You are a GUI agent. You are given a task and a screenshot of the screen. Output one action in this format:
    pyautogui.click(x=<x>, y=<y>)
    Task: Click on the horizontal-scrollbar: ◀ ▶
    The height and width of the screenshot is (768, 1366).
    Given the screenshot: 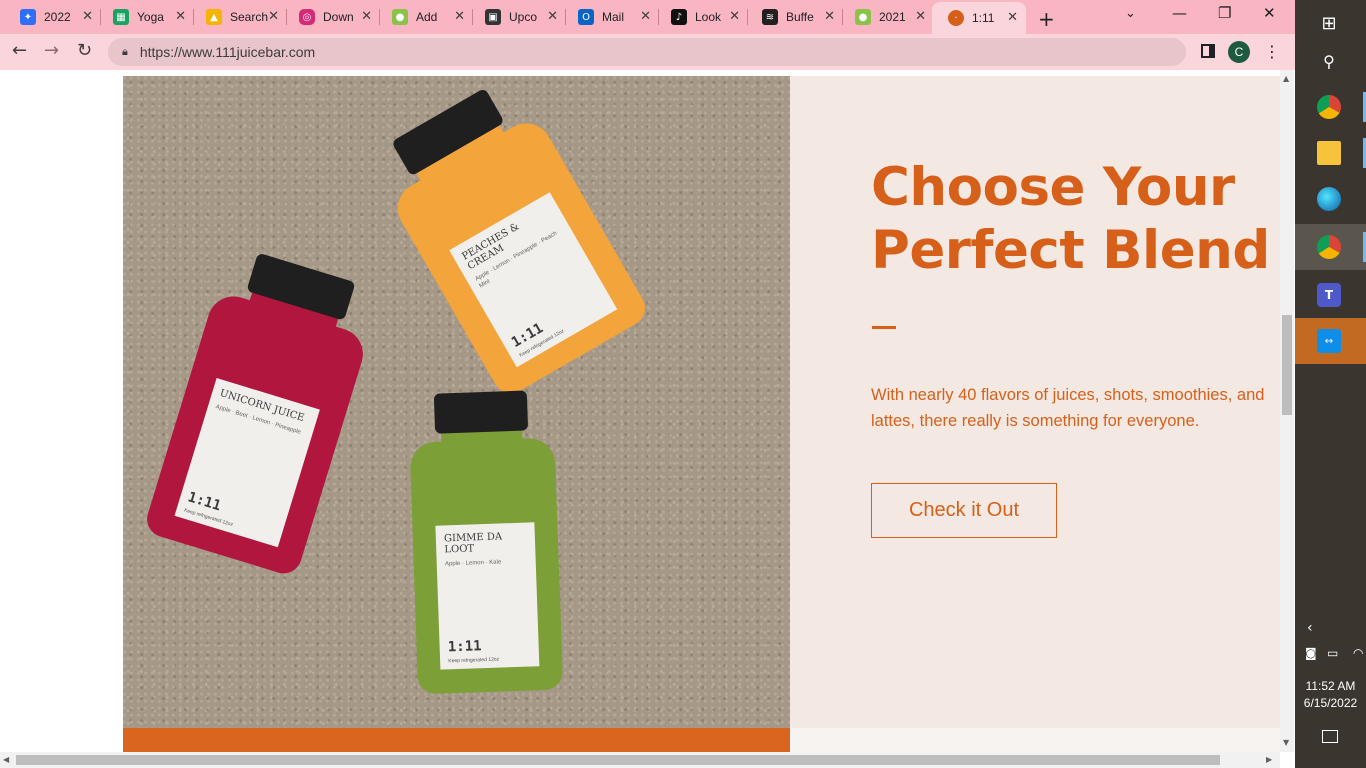 What is the action you would take?
    pyautogui.click(x=640, y=760)
    